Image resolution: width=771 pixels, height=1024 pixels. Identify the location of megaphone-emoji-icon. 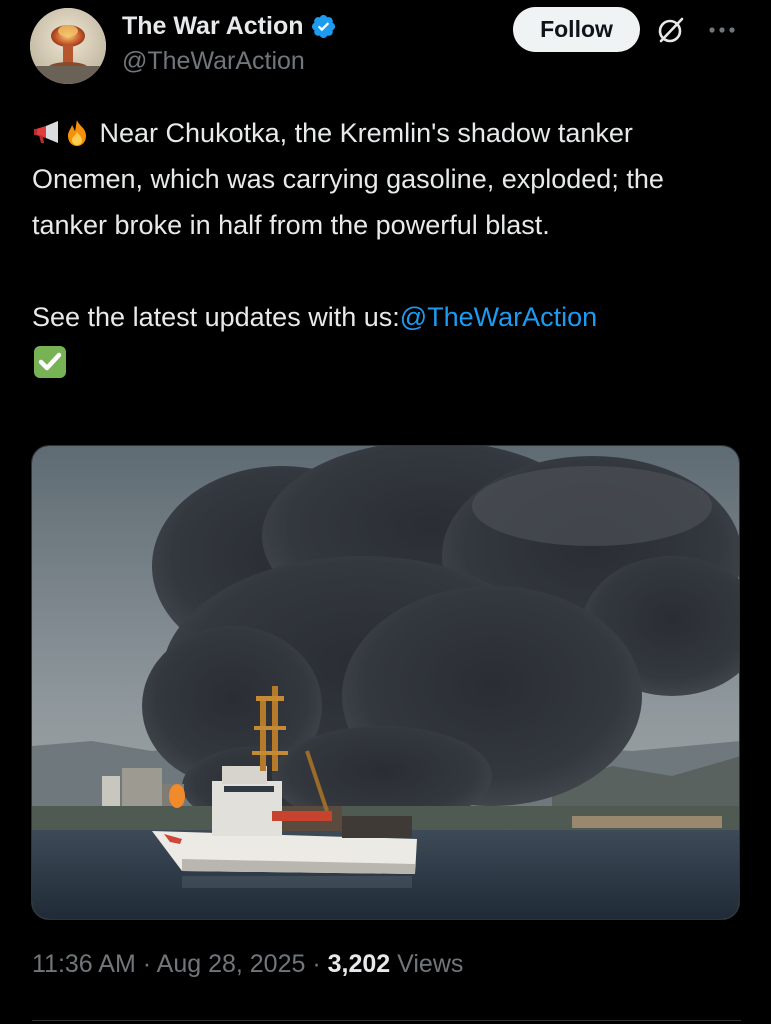
(47, 133).